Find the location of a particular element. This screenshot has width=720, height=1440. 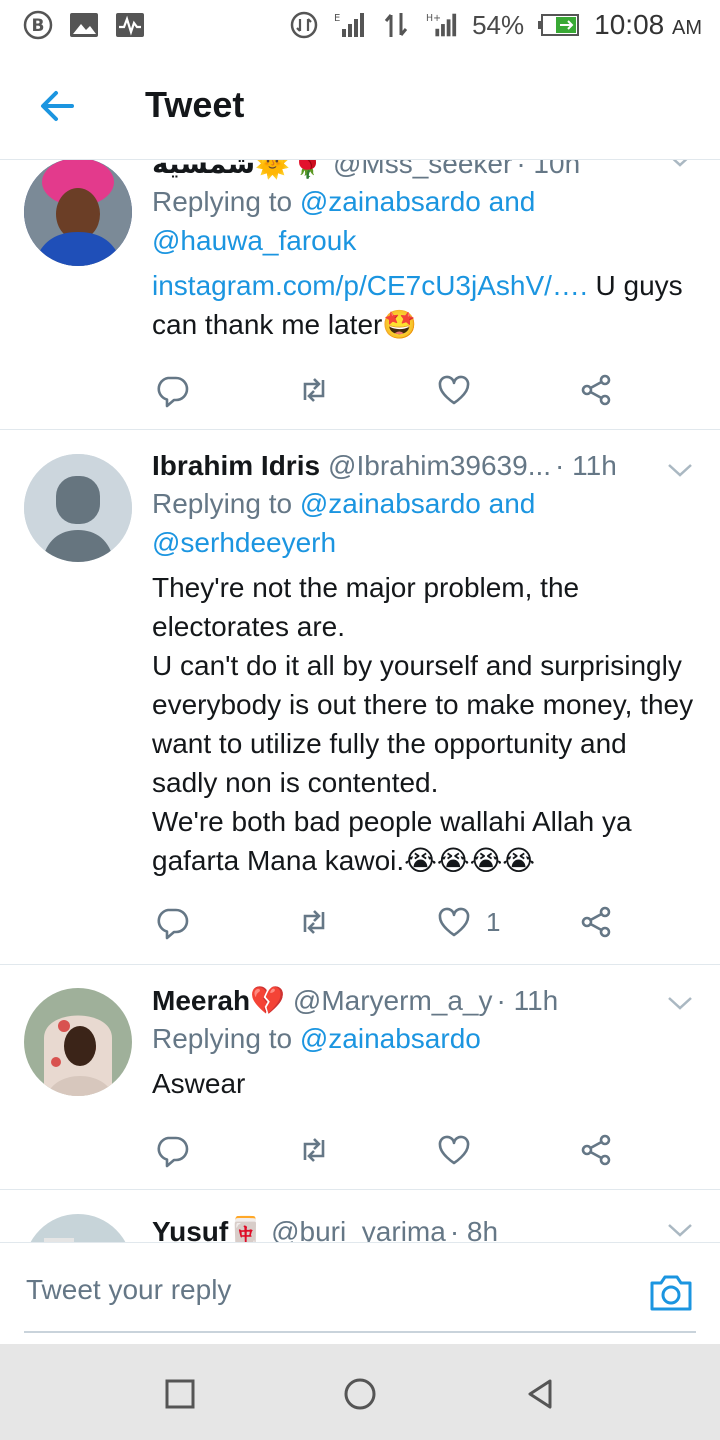

svg-text: H+ is located at coordinates (433, 18).